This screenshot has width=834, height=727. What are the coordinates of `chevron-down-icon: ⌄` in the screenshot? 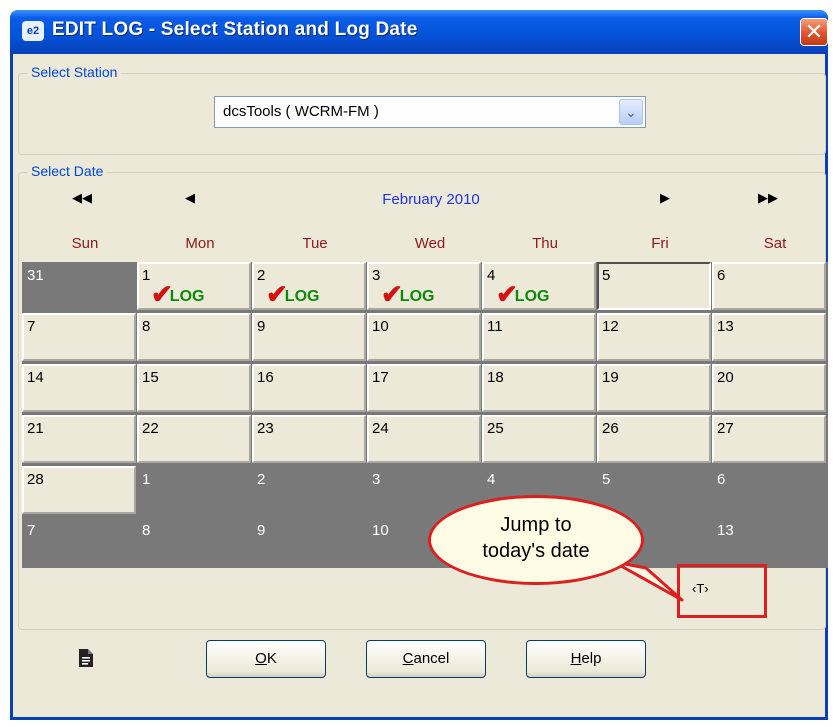 It's located at (631, 112).